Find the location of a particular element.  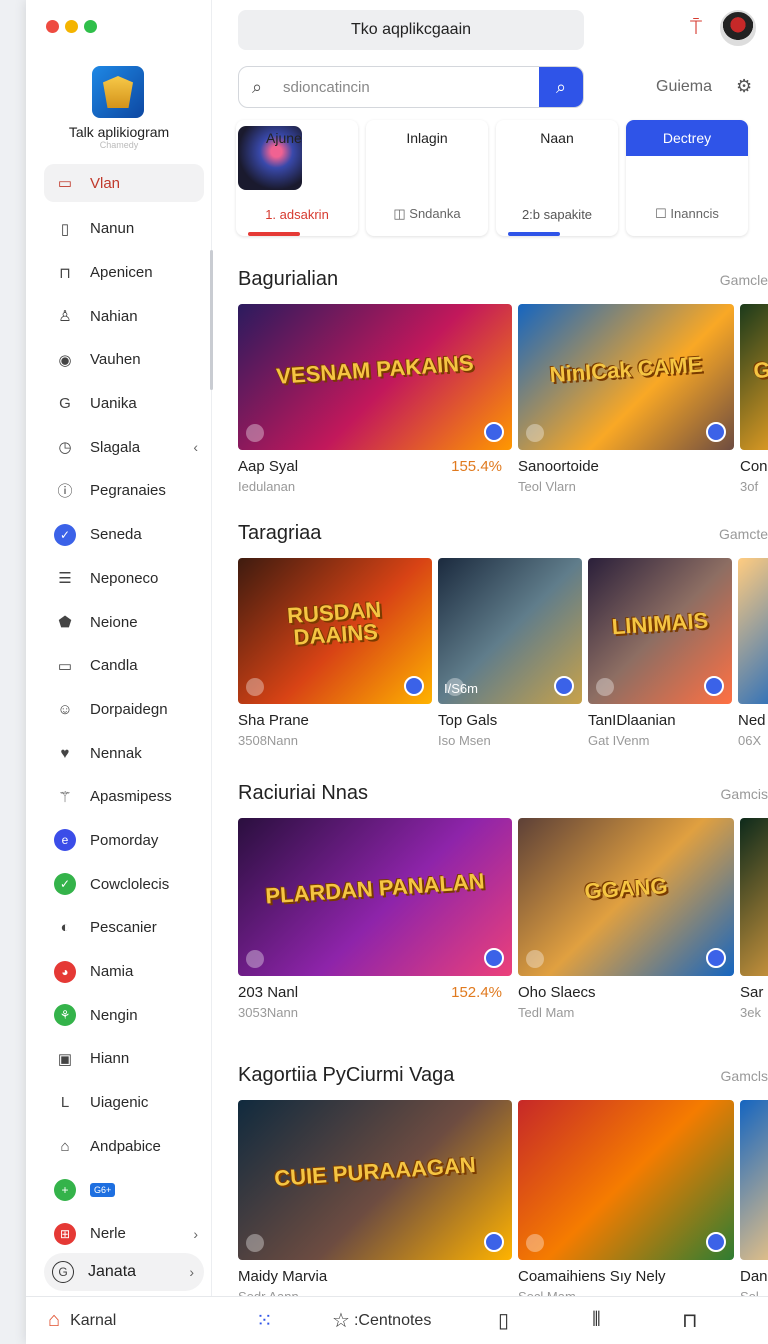

game-card: PLARDAN PANALAN 203 Nanl 152.4% 3053Nann is located at coordinates (375, 919).